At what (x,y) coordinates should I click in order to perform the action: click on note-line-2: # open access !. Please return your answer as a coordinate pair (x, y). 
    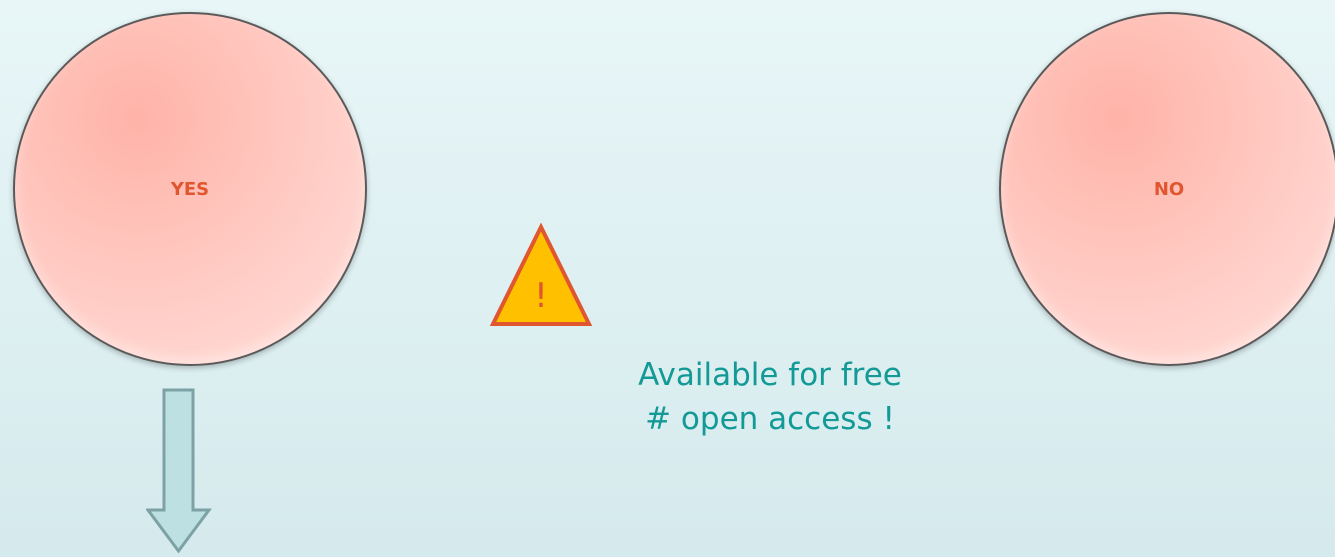
    Looking at the image, I should click on (770, 419).